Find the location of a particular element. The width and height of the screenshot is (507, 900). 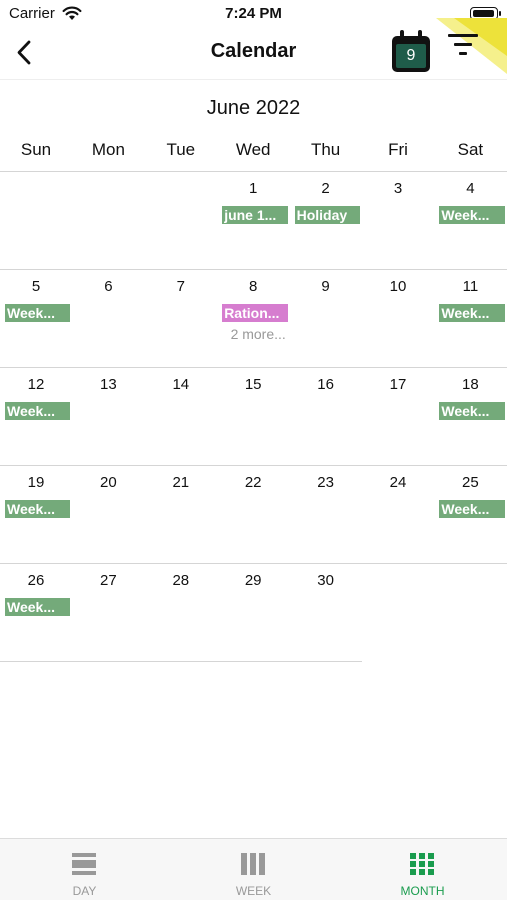

weekday-mon: Mon is located at coordinates (108, 149).